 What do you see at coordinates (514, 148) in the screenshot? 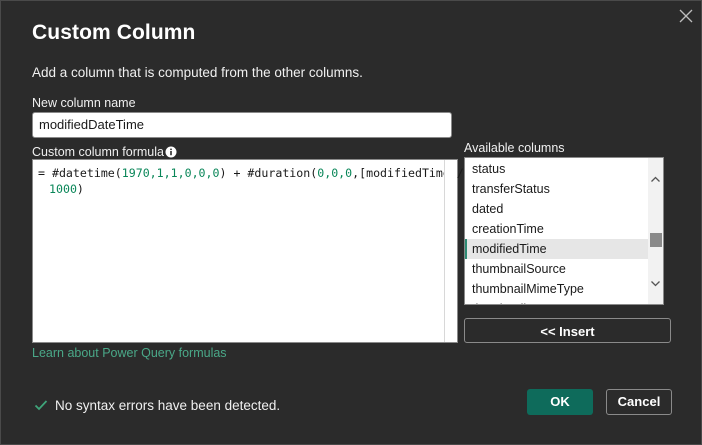
I see `available-columns-label: Available columns` at bounding box center [514, 148].